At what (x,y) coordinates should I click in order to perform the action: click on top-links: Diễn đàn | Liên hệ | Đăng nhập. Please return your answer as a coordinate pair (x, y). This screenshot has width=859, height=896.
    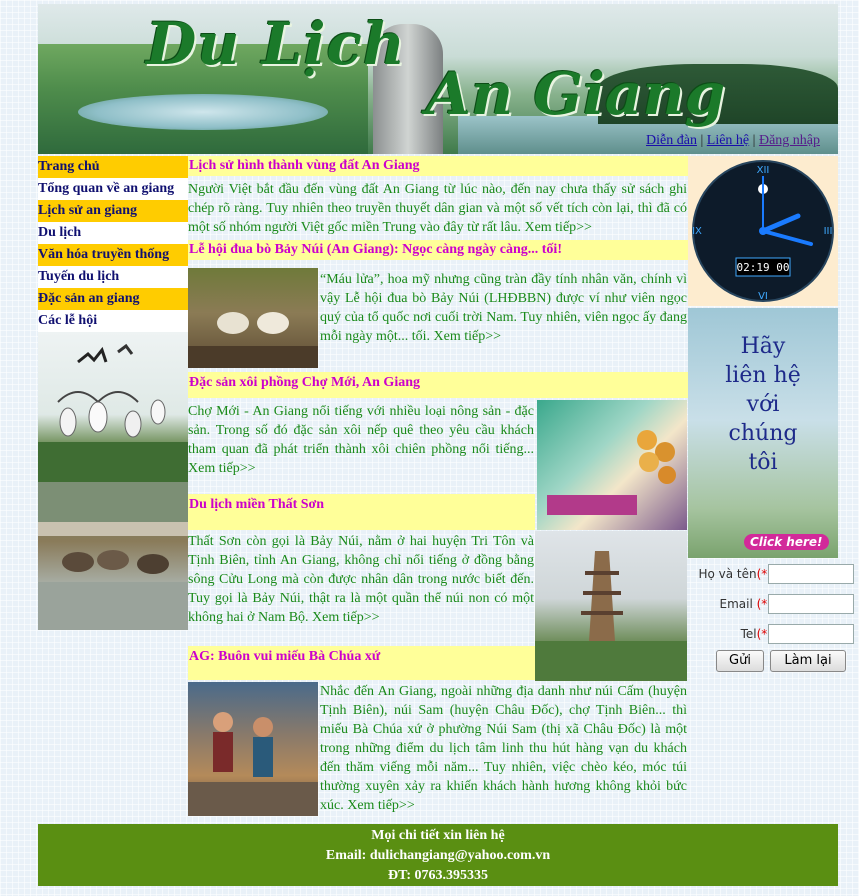
    Looking at the image, I should click on (733, 141).